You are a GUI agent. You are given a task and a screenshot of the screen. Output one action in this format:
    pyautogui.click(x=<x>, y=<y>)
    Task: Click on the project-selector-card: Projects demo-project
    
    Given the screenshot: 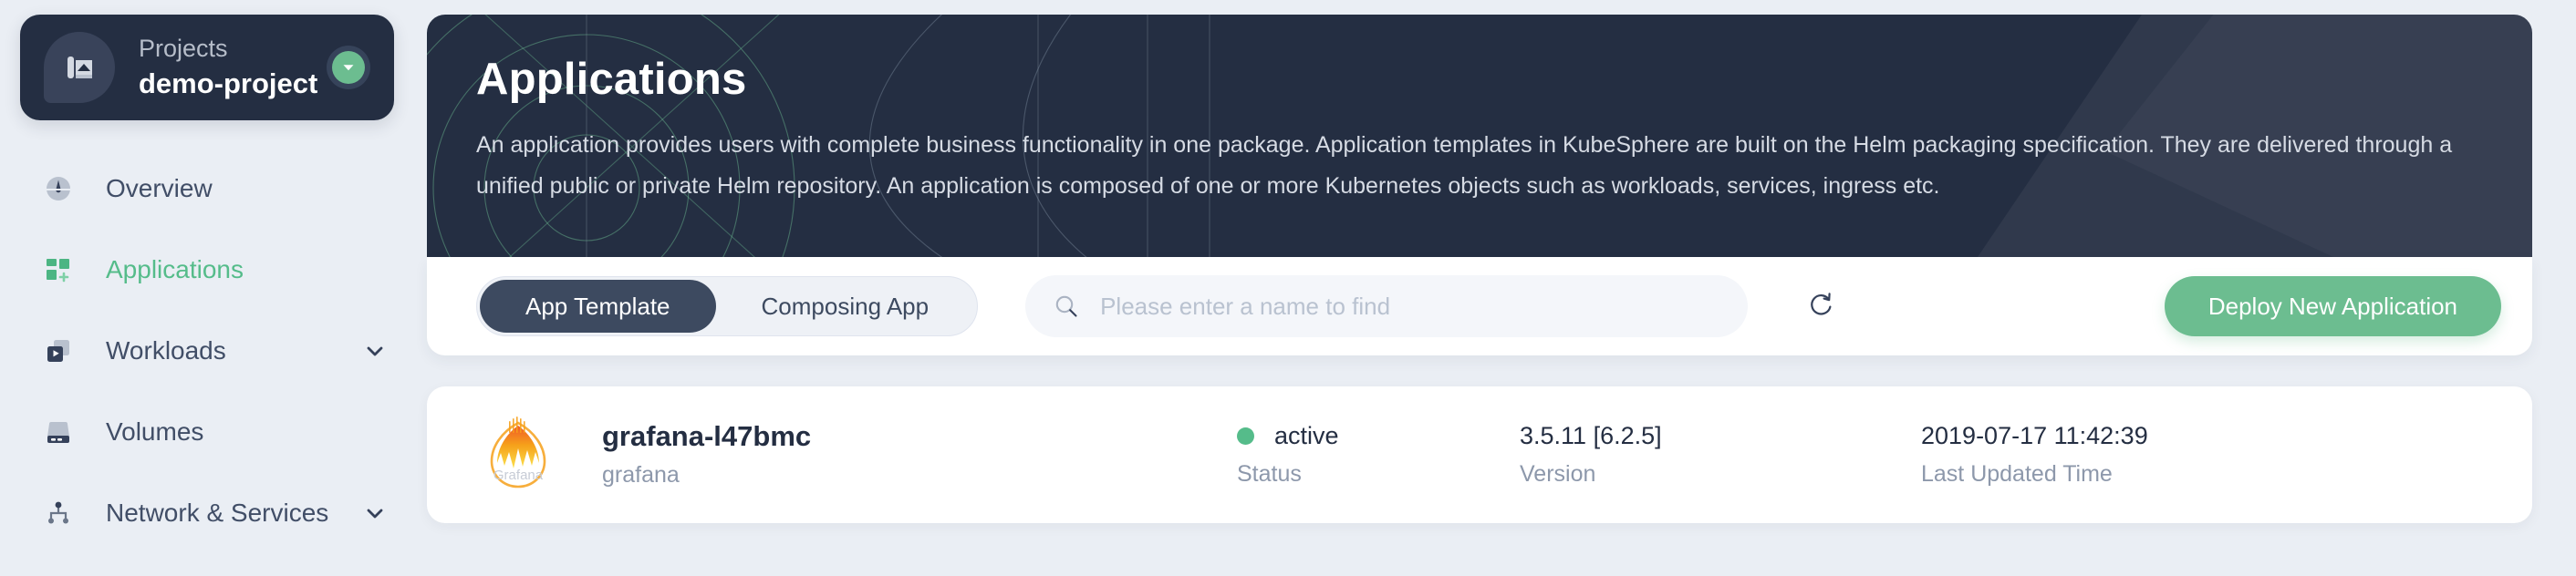 What is the action you would take?
    pyautogui.click(x=207, y=67)
    